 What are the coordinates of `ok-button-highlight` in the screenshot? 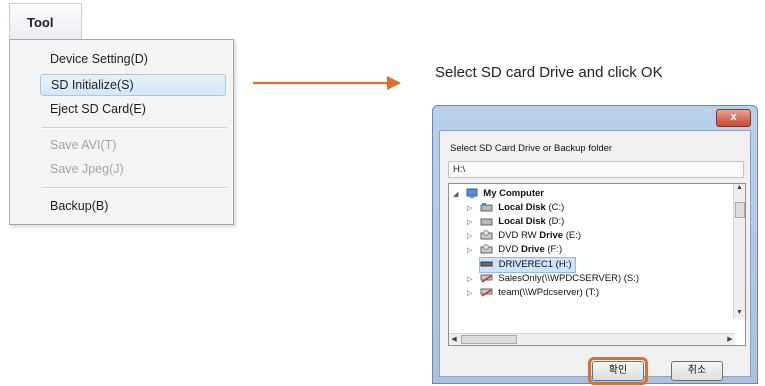 It's located at (618, 371).